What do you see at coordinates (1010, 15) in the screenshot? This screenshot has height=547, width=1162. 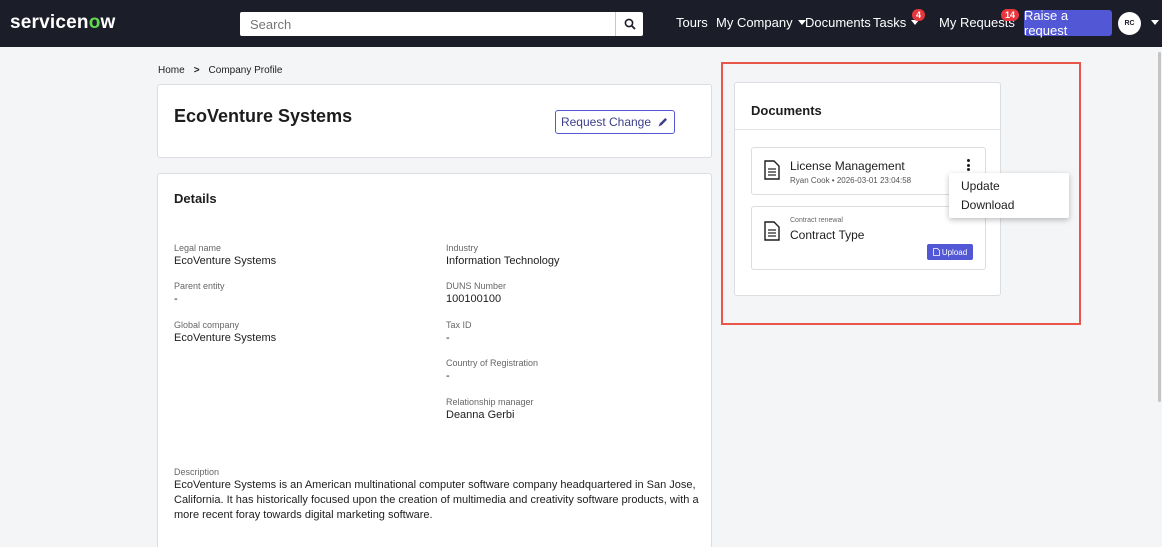 I see `requests-count-badge: 14` at bounding box center [1010, 15].